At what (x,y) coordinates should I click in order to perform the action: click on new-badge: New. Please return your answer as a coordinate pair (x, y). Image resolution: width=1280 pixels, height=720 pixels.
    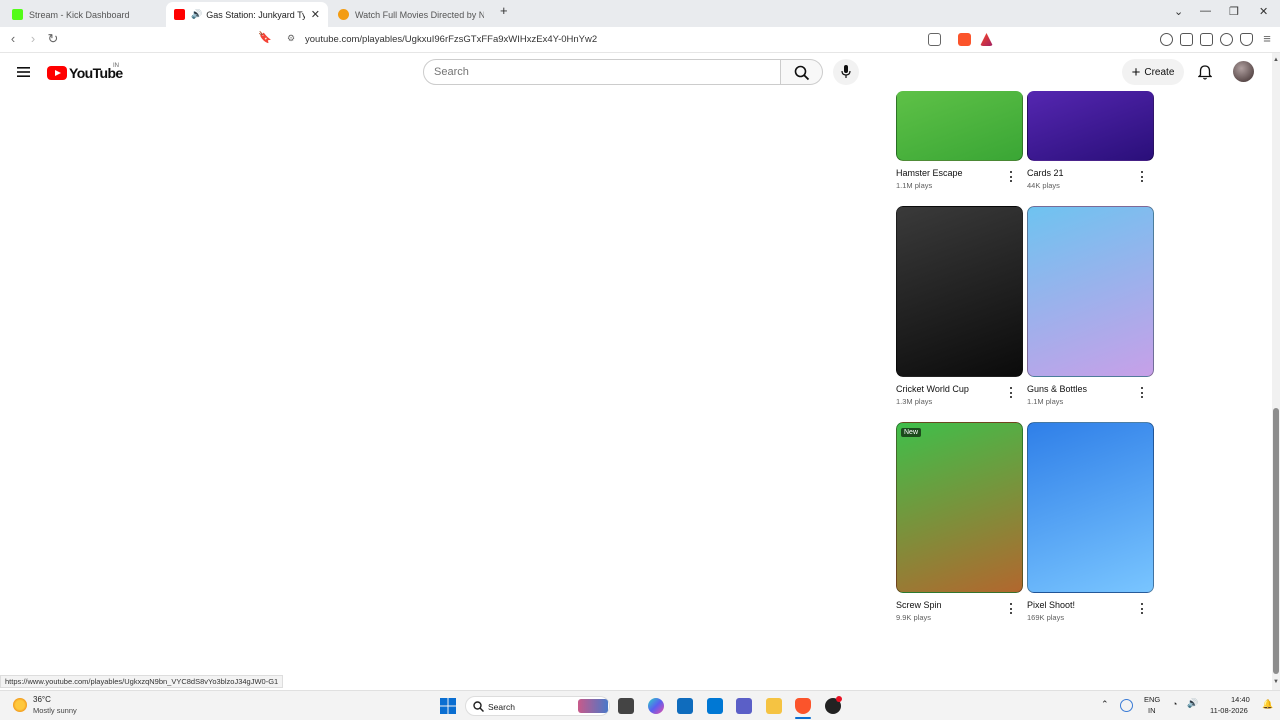
    Looking at the image, I should click on (911, 432).